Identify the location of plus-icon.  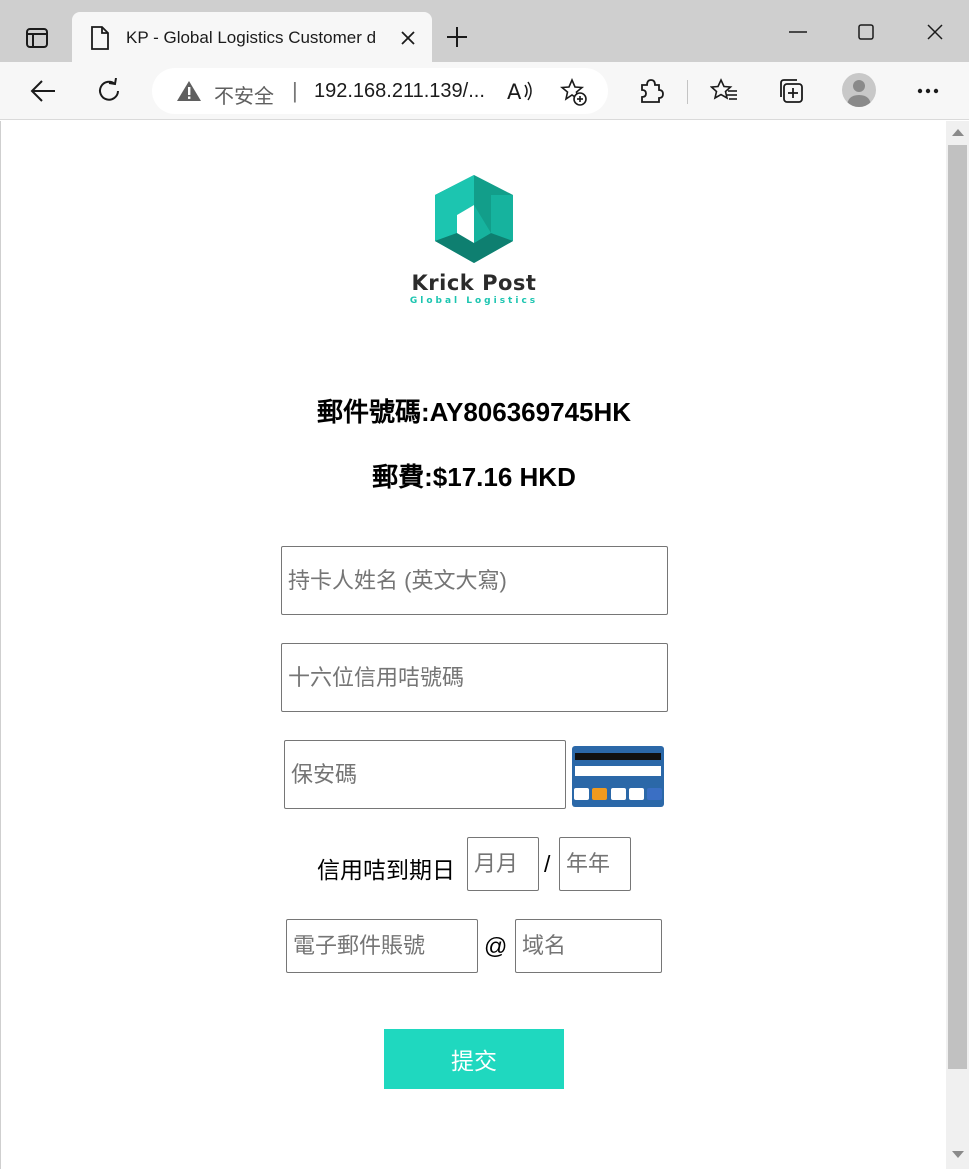
(457, 37).